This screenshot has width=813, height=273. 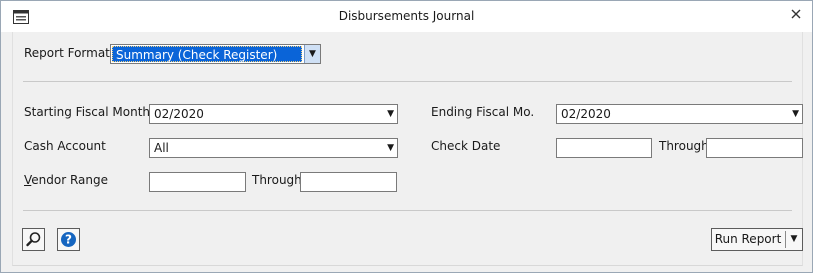 What do you see at coordinates (207, 54) in the screenshot?
I see `report-format-value: Summary (Check Register)` at bounding box center [207, 54].